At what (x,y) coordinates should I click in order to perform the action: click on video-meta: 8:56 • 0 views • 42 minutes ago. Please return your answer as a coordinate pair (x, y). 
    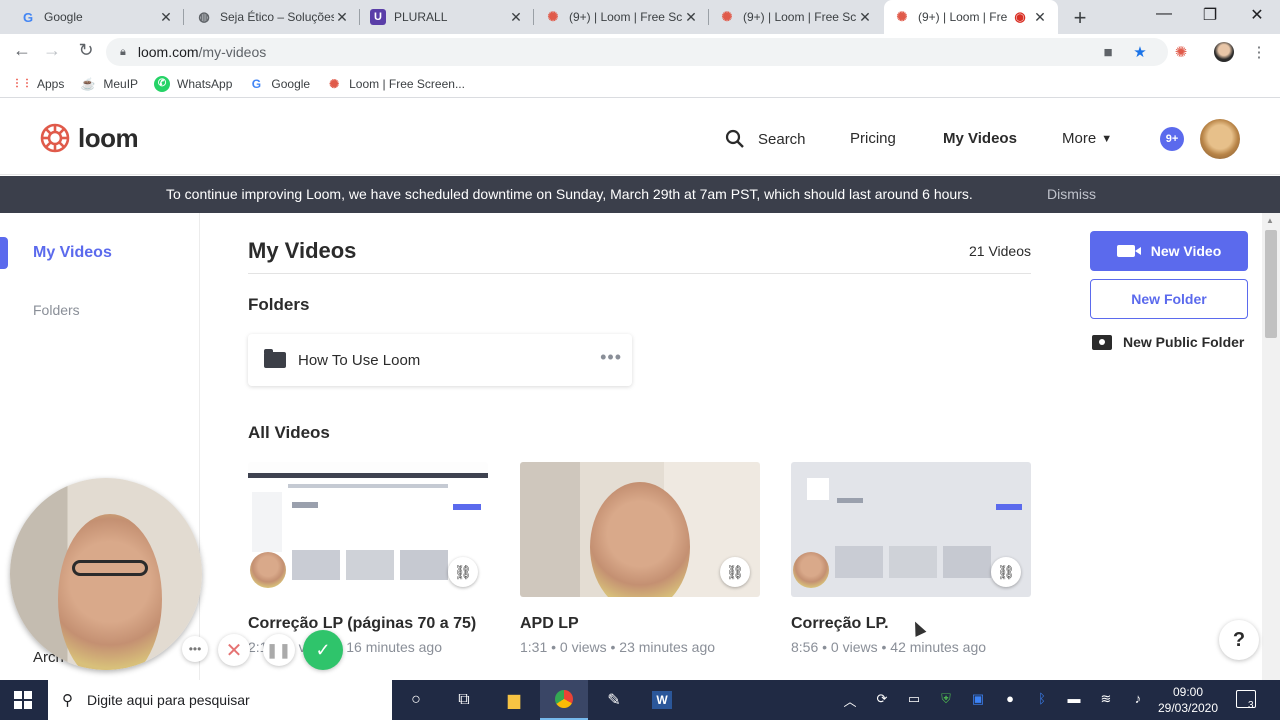
    Looking at the image, I should click on (889, 647).